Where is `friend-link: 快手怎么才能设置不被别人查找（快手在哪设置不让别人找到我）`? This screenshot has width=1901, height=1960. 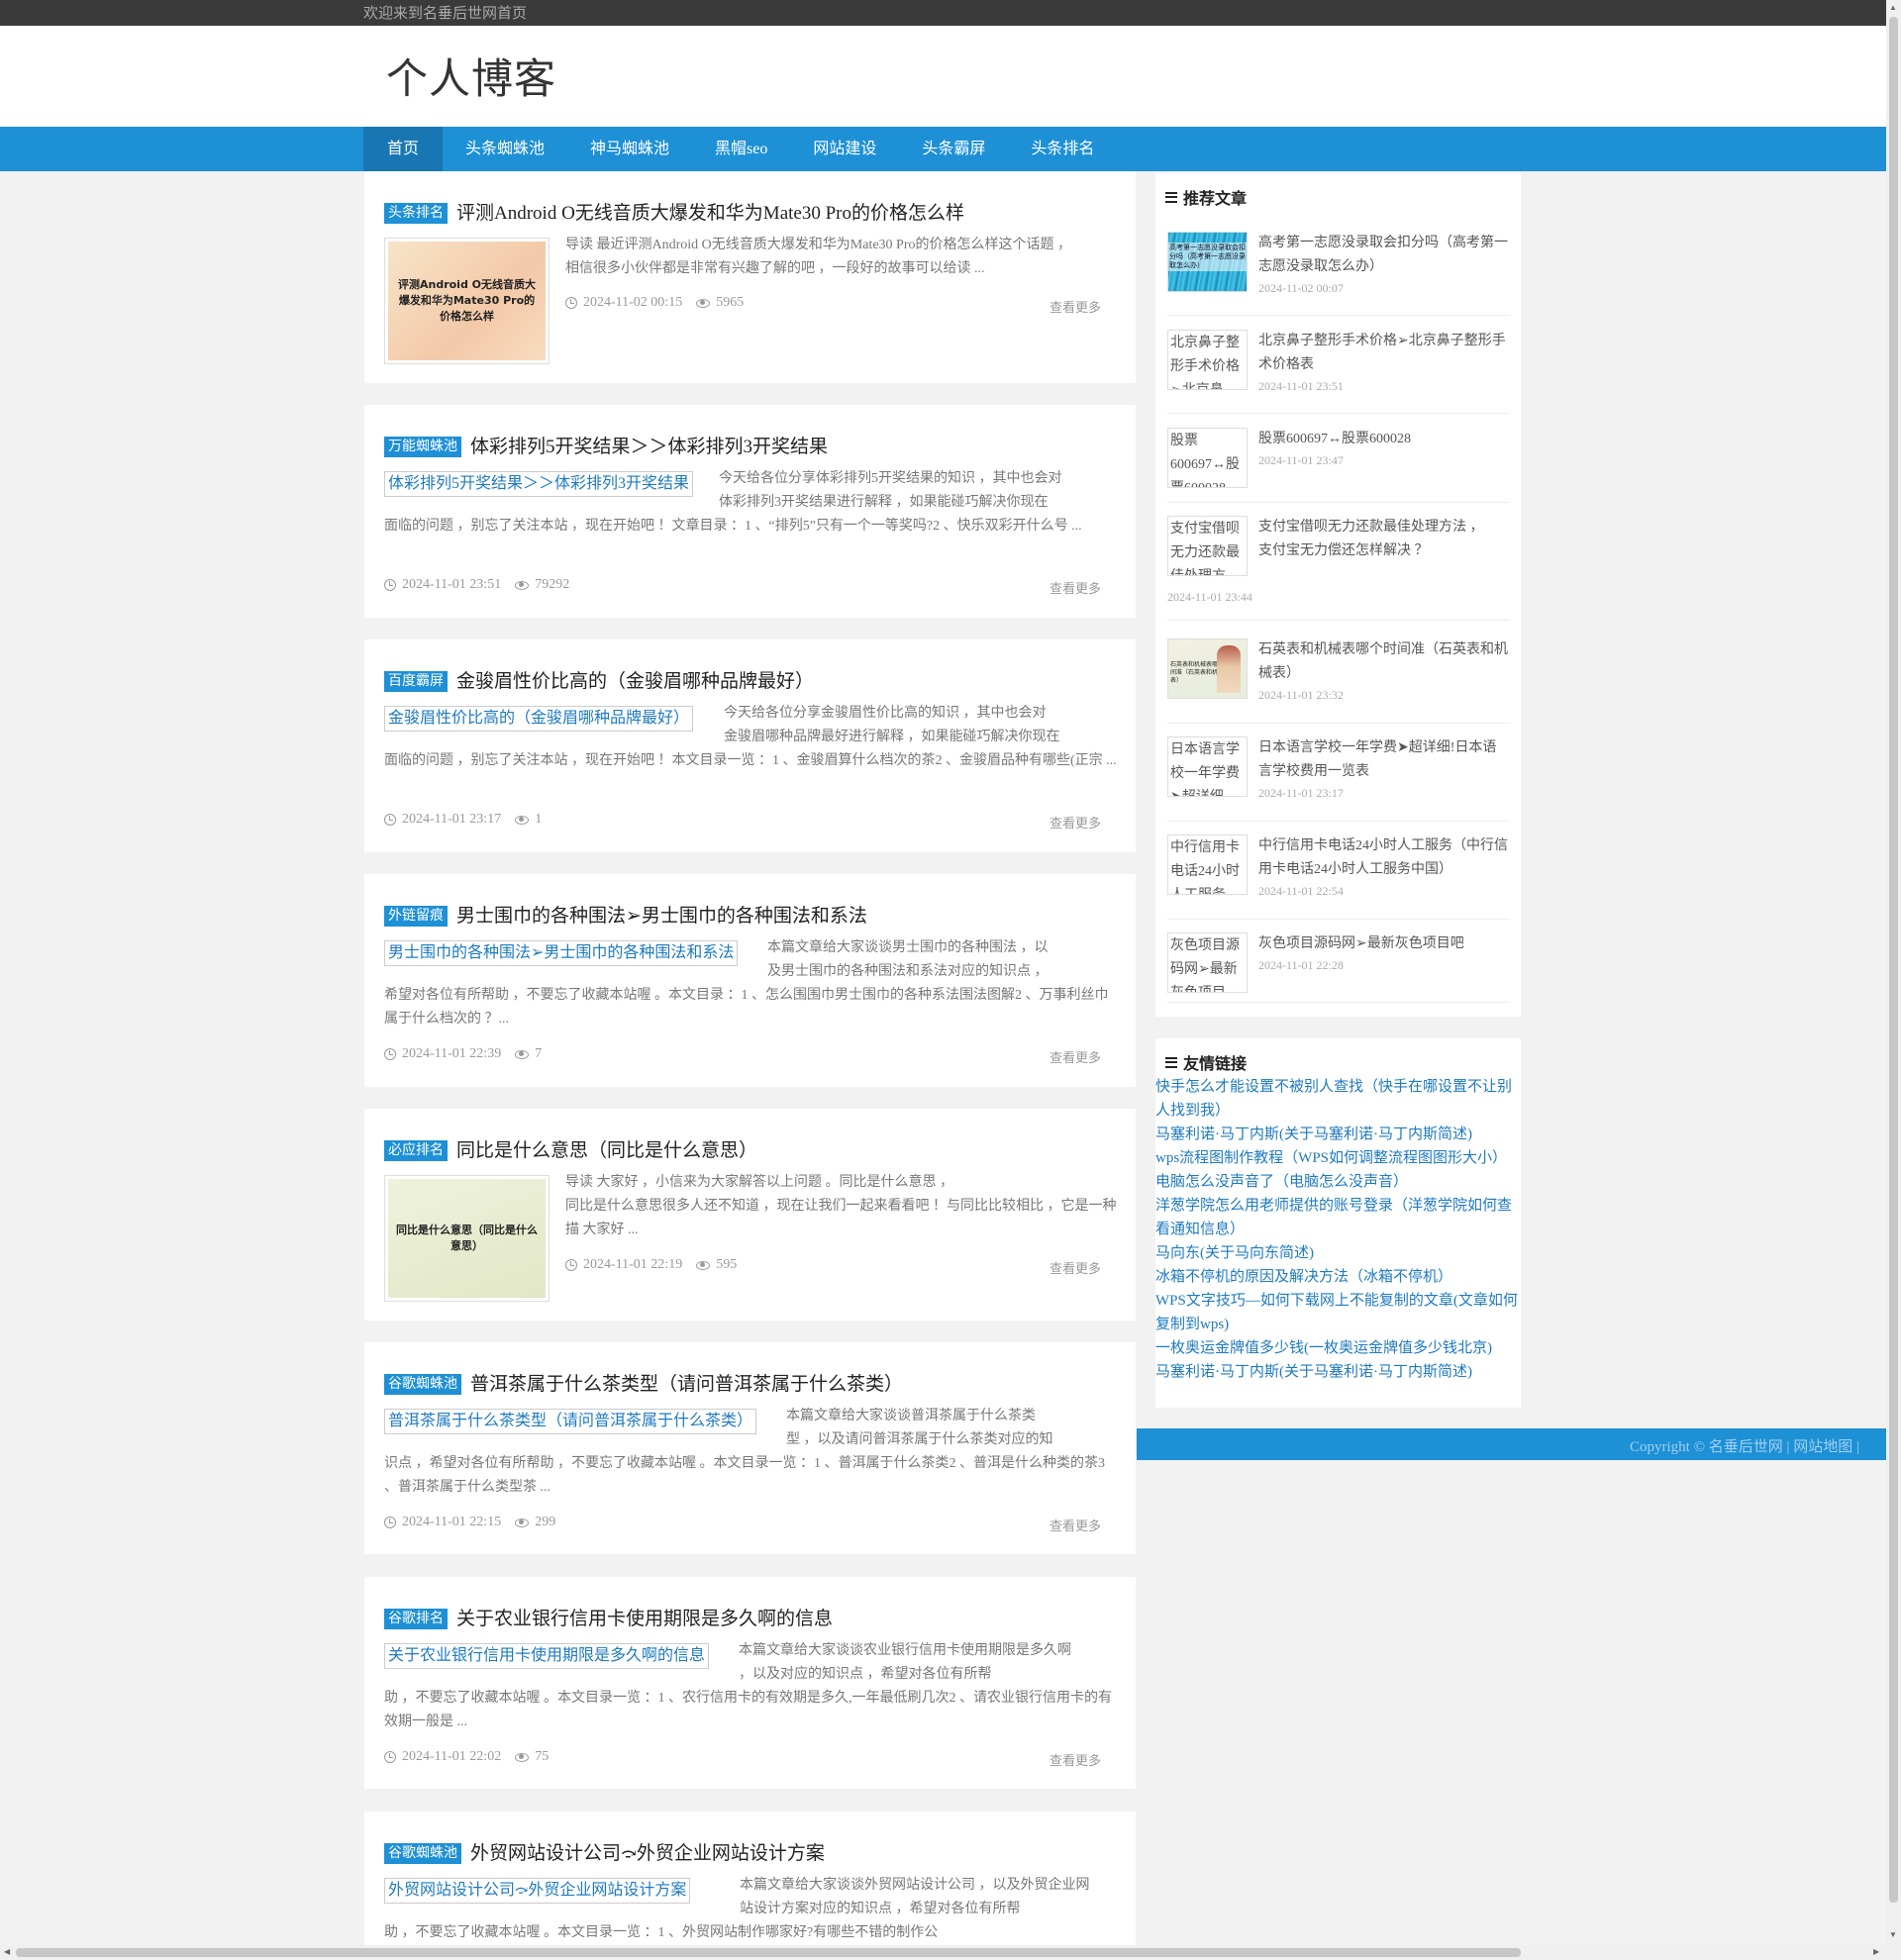
friend-link: 快手怎么才能设置不被别人查找（快手在哪设置不让别人找到我） is located at coordinates (1338, 1099).